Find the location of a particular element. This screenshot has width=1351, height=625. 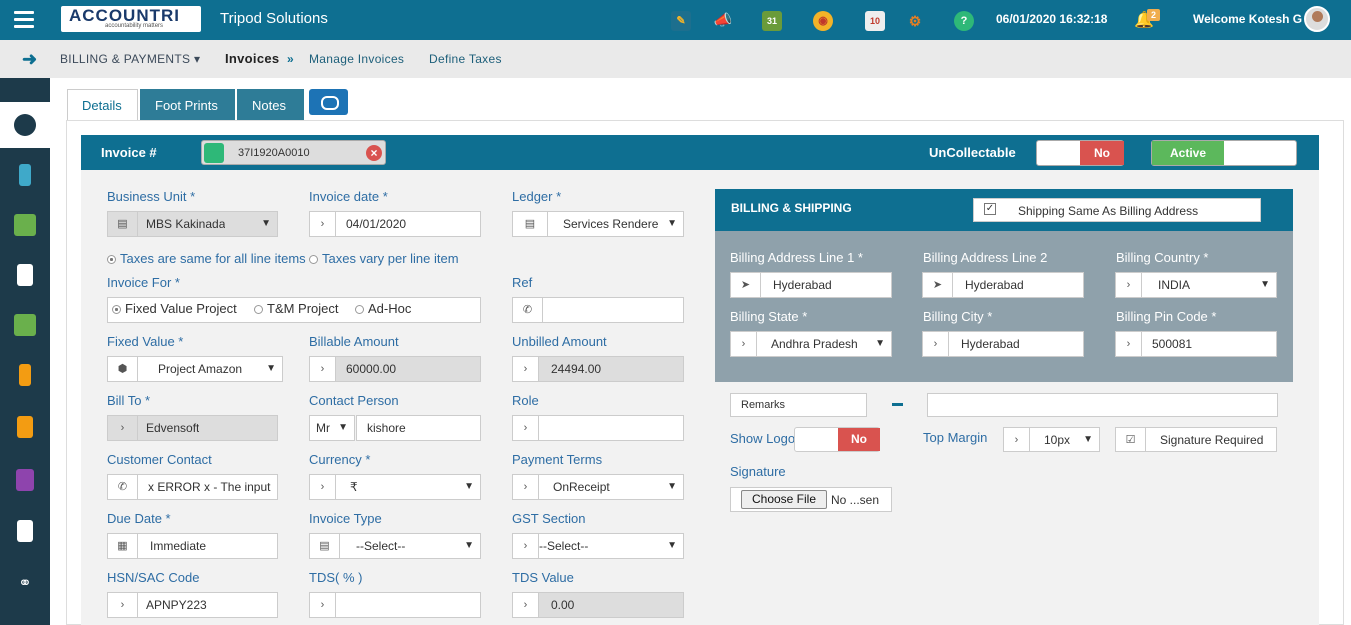

bill-to-field: › Edvensoft is located at coordinates (192, 428).